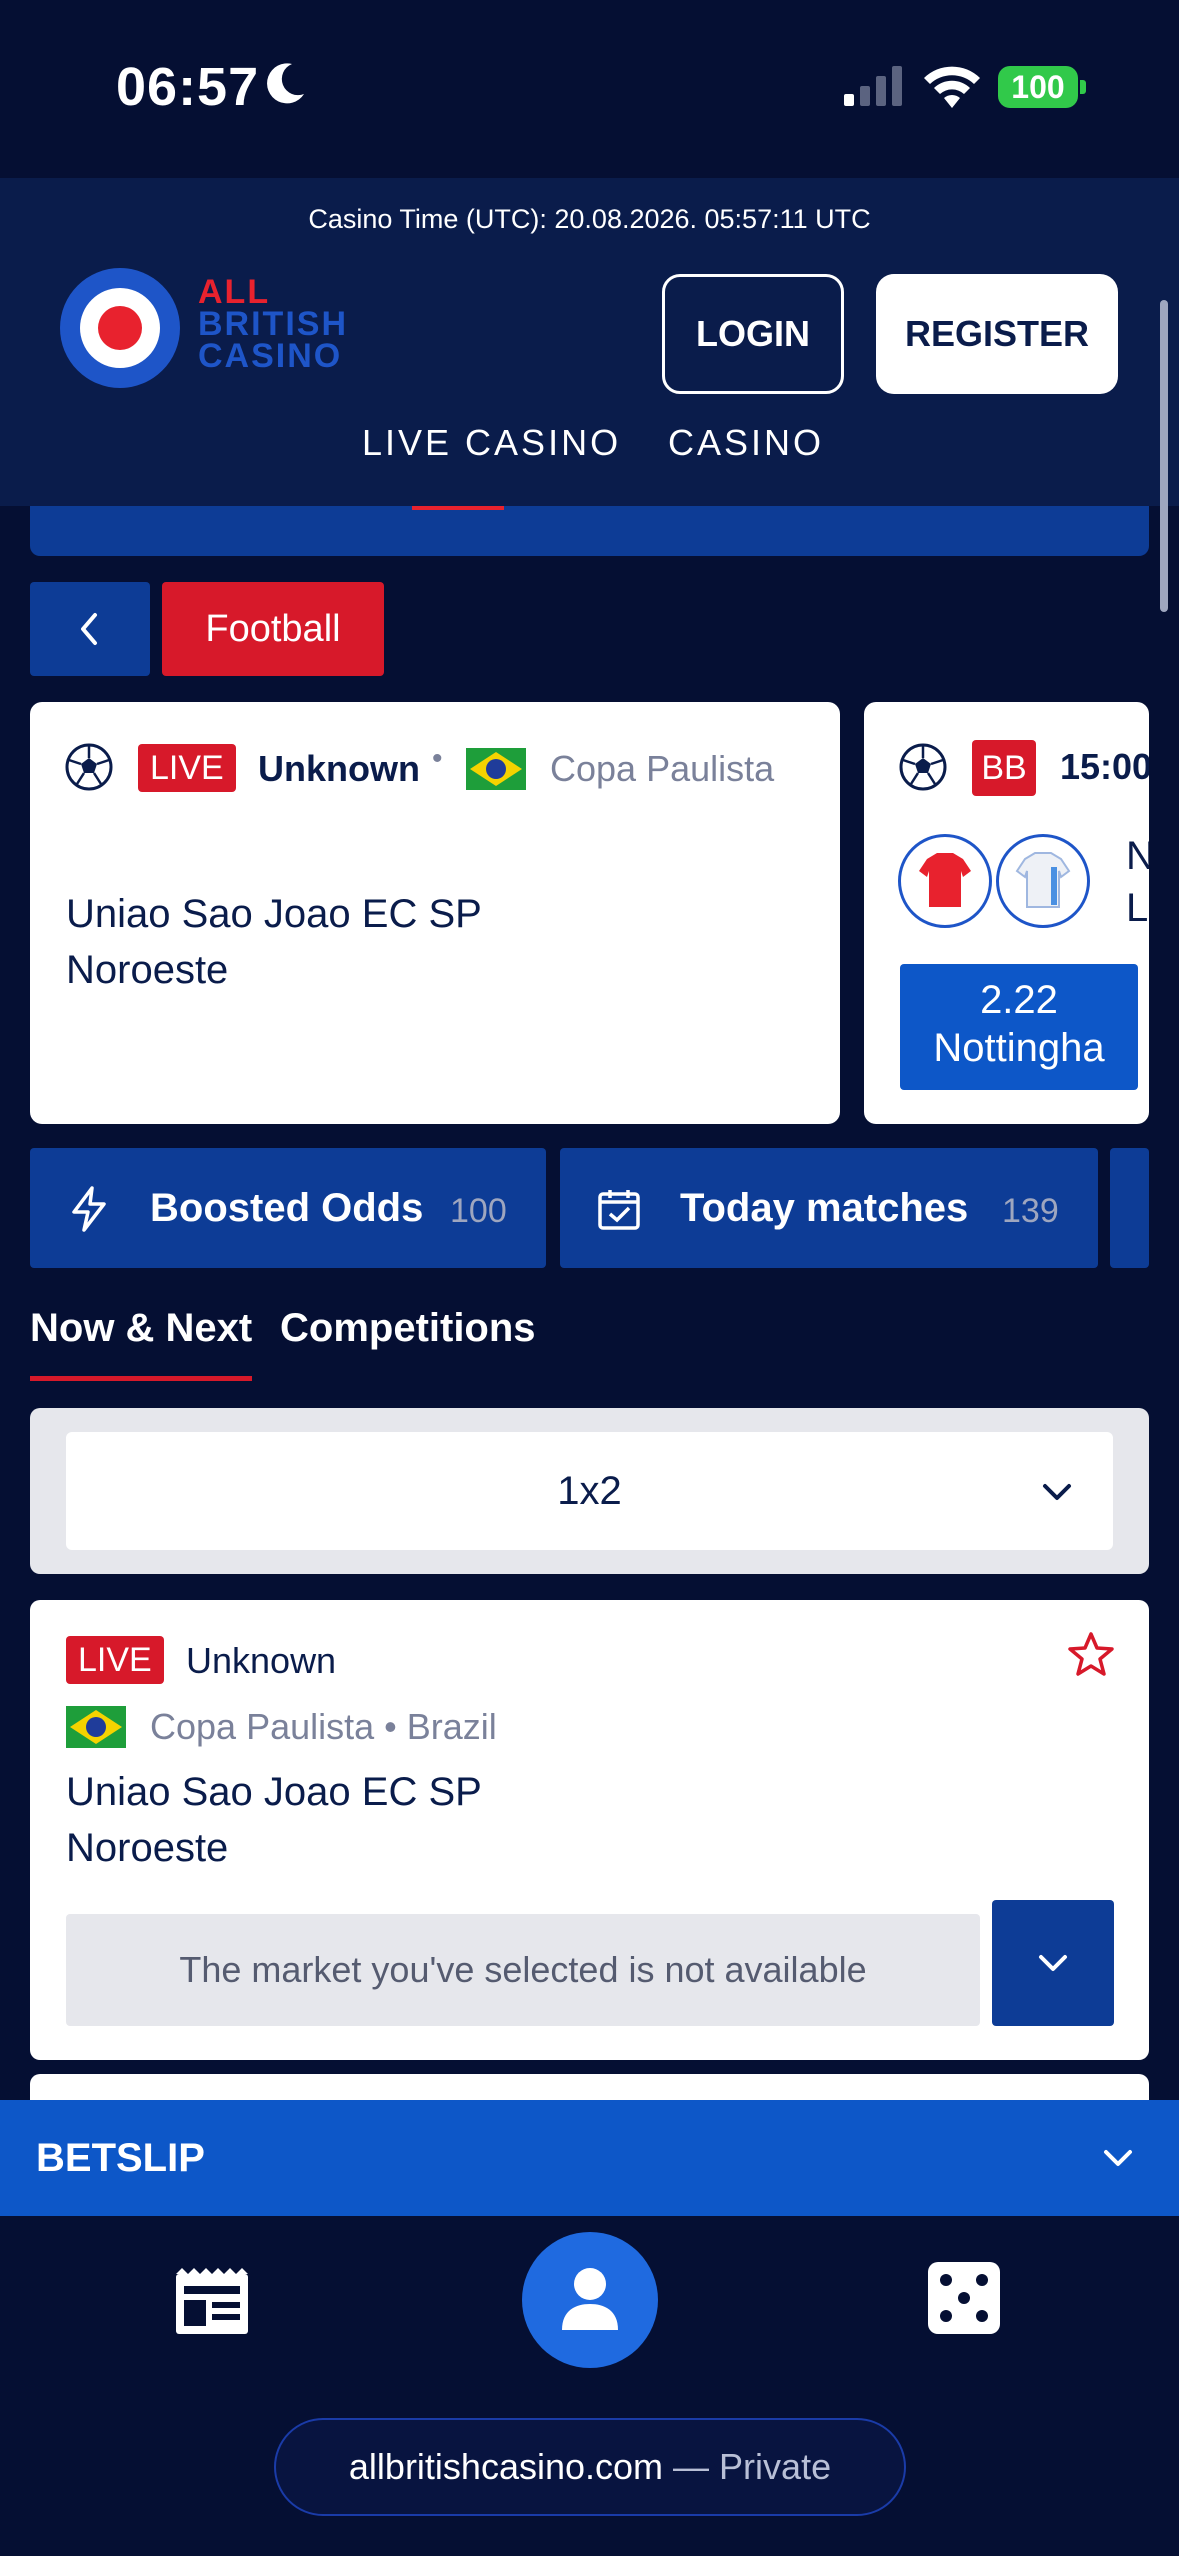 The height and width of the screenshot is (2556, 1179). What do you see at coordinates (188, 87) in the screenshot?
I see `status-time: 06:57` at bounding box center [188, 87].